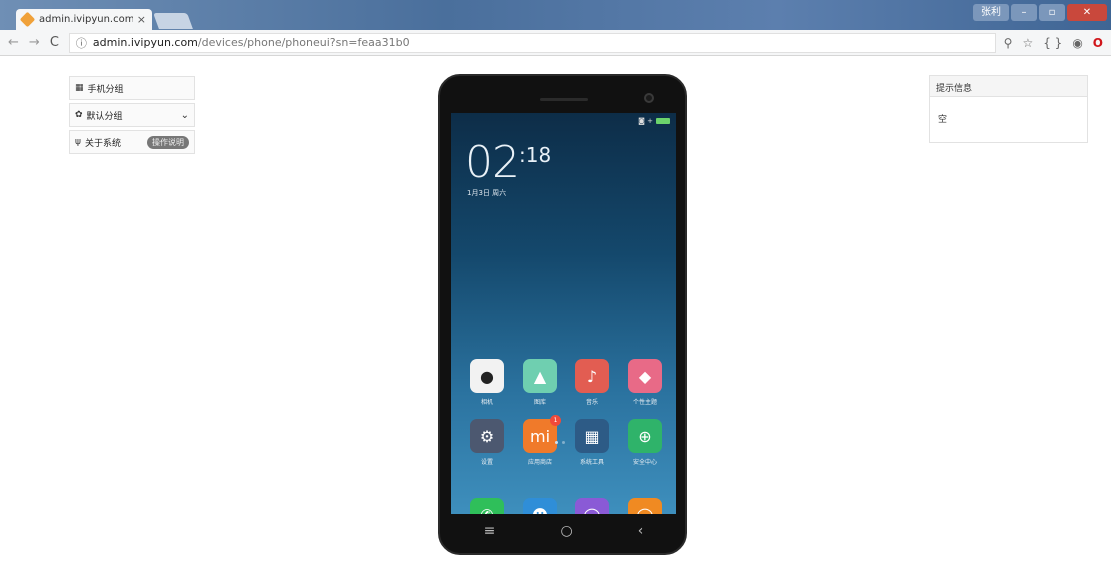 Image resolution: width=1111 pixels, height=568 pixels. Describe the element at coordinates (27, 19) in the screenshot. I see `favicon-icon` at that location.